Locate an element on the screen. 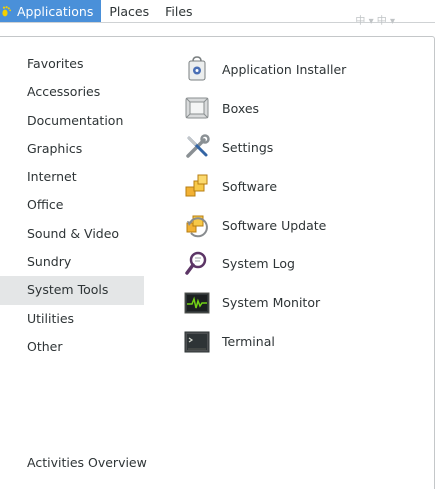 The height and width of the screenshot is (489, 435). category-utilities: Utilities is located at coordinates (72, 319).